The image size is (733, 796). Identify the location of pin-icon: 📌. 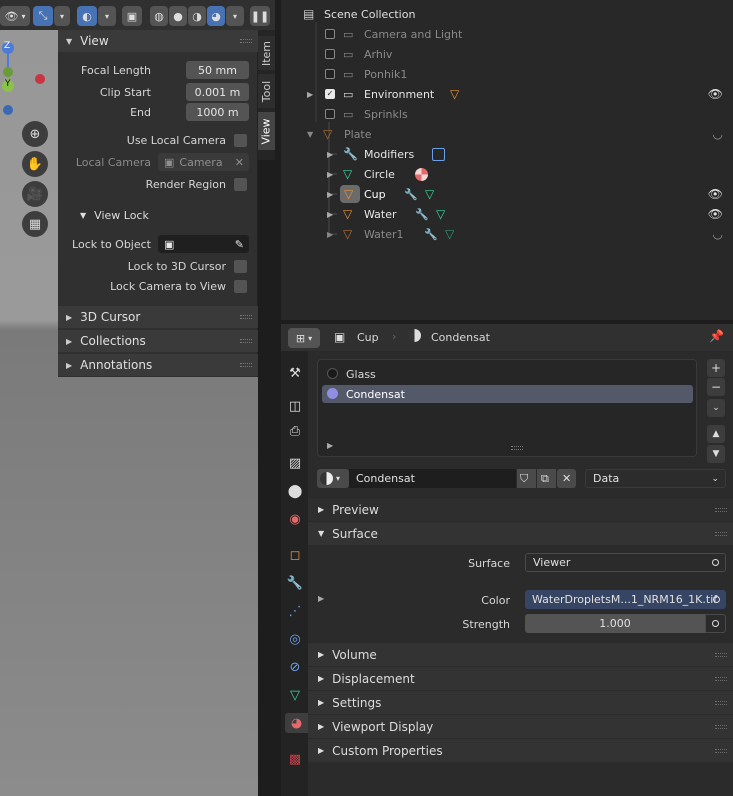
(716, 336).